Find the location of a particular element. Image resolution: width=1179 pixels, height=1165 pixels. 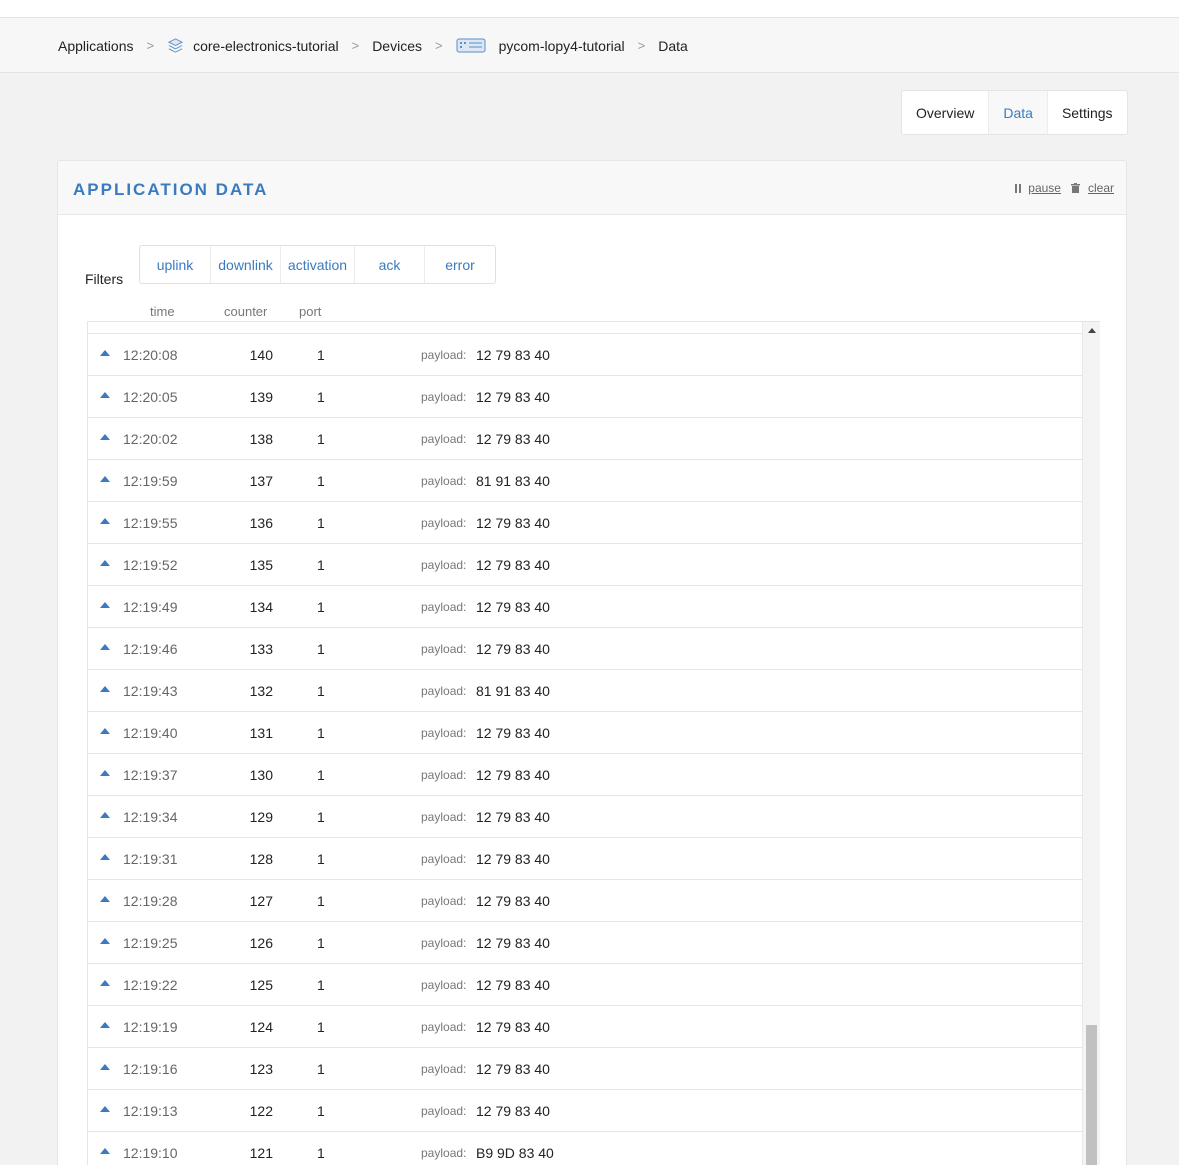

breadcrumb-application-label: core-electronics-tutorial is located at coordinates (266, 45).